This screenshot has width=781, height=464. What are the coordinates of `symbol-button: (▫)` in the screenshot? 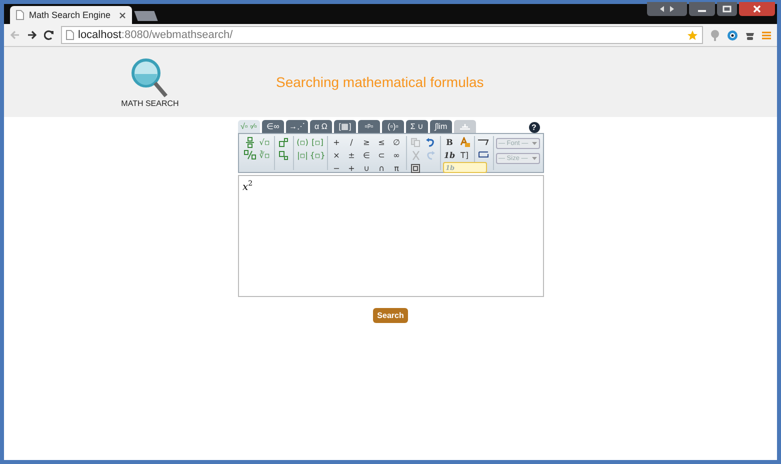 It's located at (303, 142).